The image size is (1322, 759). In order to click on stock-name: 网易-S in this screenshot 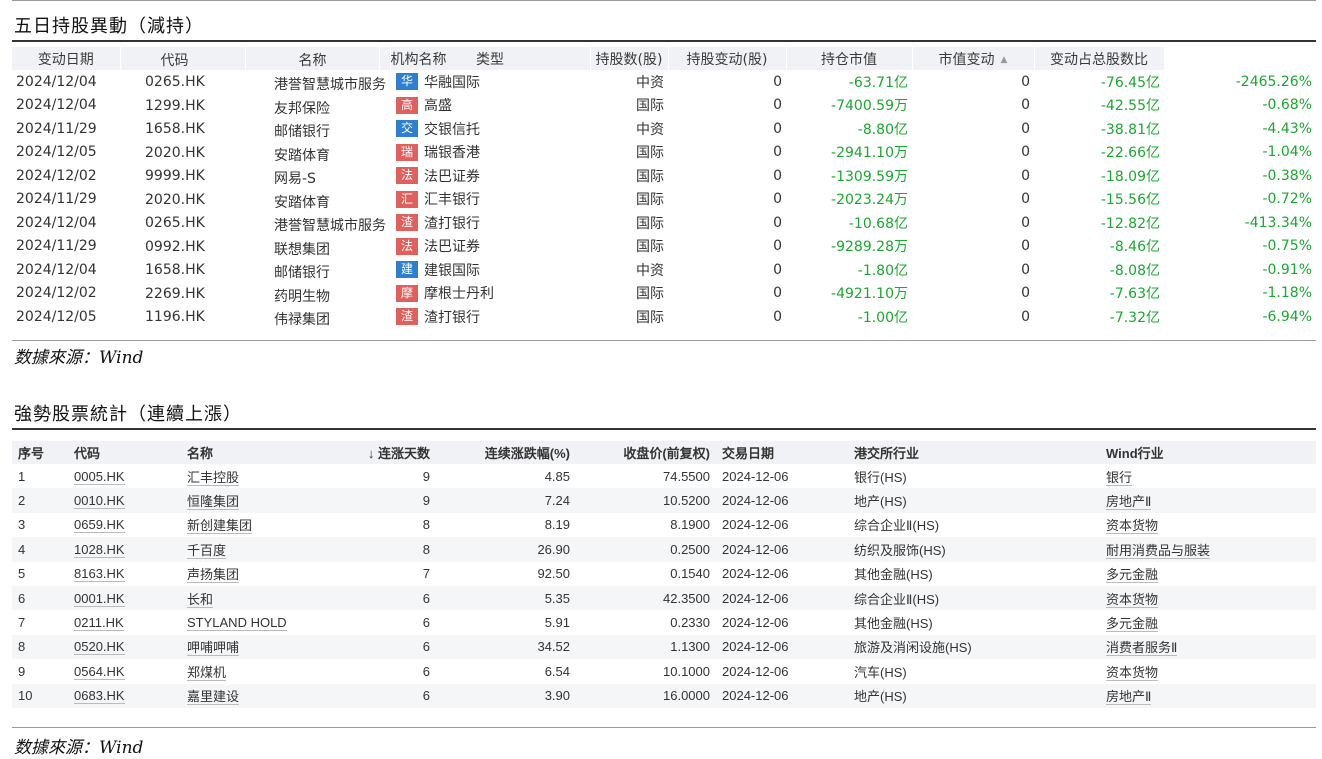, I will do `click(295, 178)`.